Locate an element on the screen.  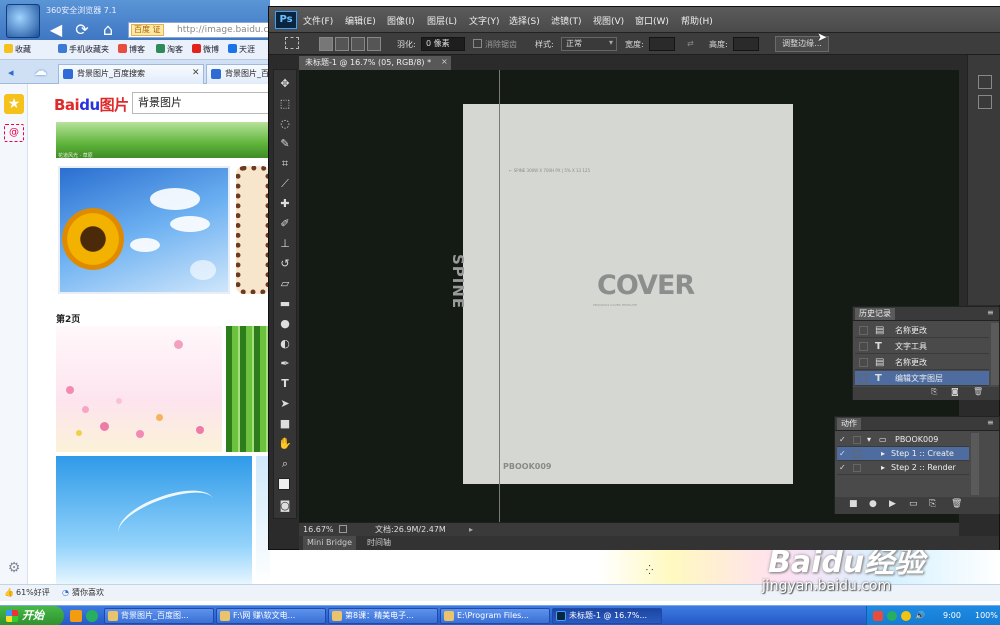
zoom-level: 16.67% is located at coordinates (318, 529).